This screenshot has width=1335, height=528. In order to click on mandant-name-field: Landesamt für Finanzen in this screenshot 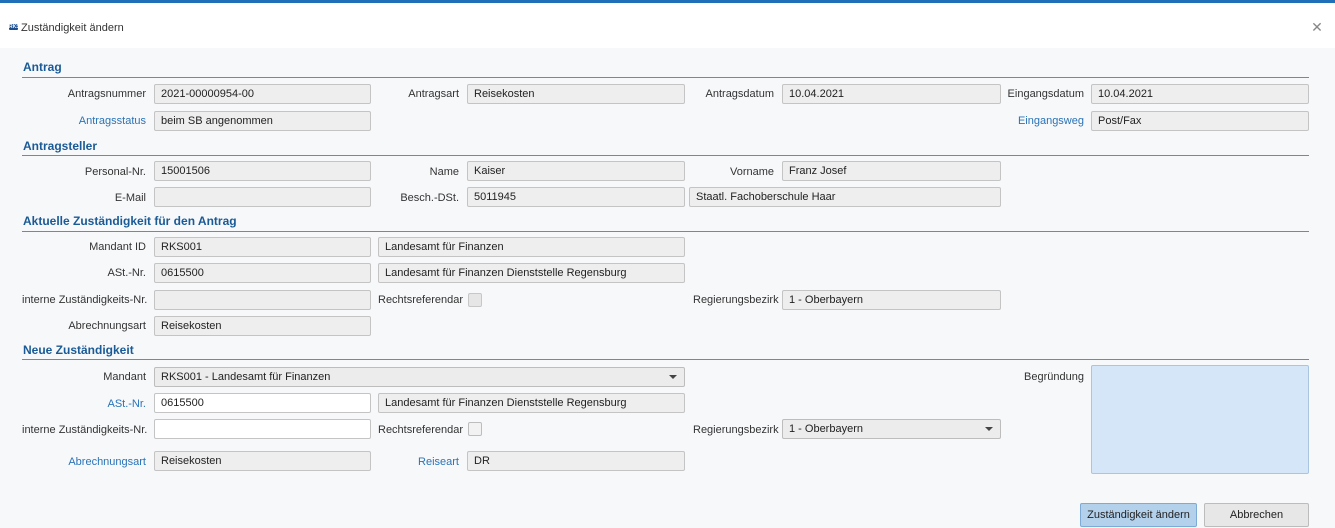, I will do `click(531, 247)`.